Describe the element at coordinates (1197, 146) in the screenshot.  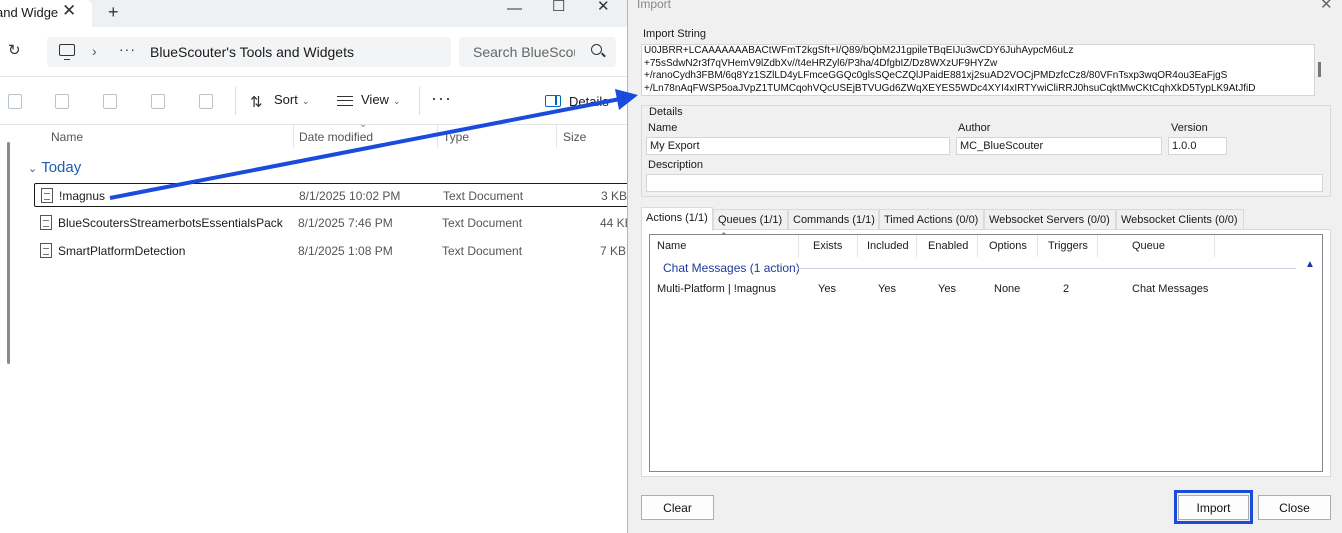
I see `version-field: 1.0.0` at that location.